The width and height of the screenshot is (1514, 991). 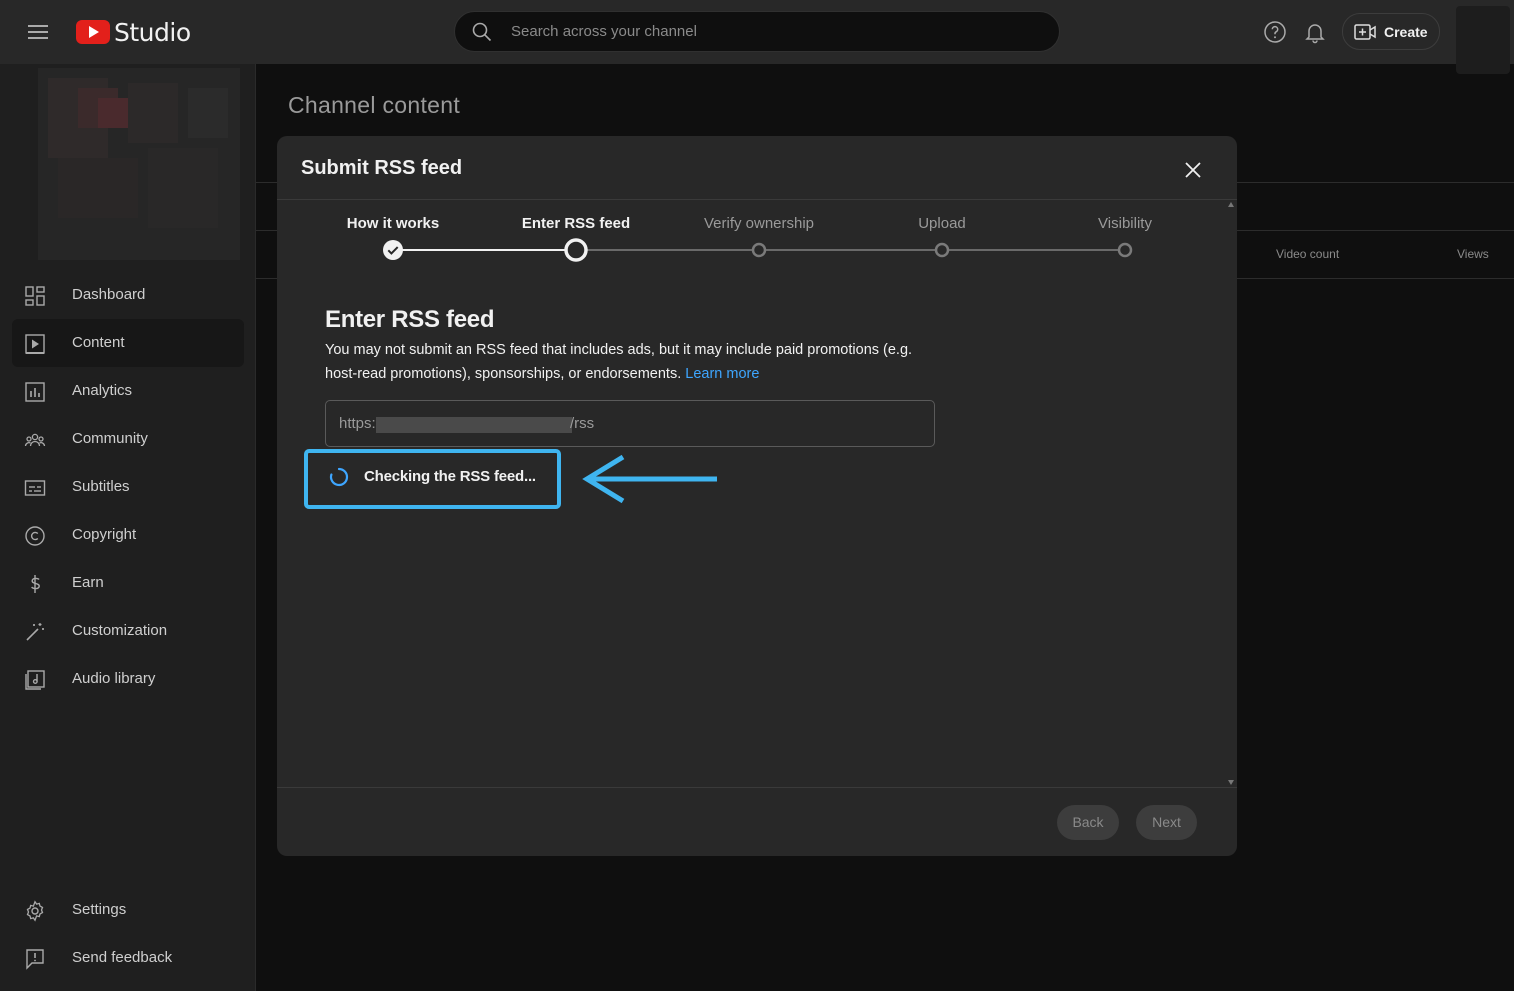 I want to click on account-avatar, so click(x=1483, y=40).